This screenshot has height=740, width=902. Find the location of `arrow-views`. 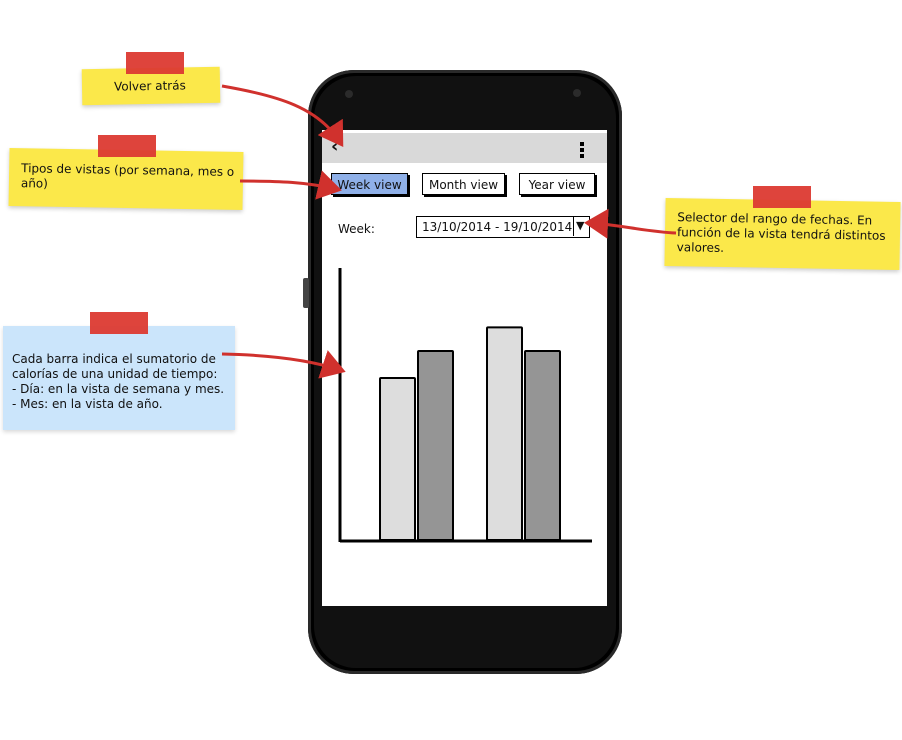

arrow-views is located at coordinates (290, 185).